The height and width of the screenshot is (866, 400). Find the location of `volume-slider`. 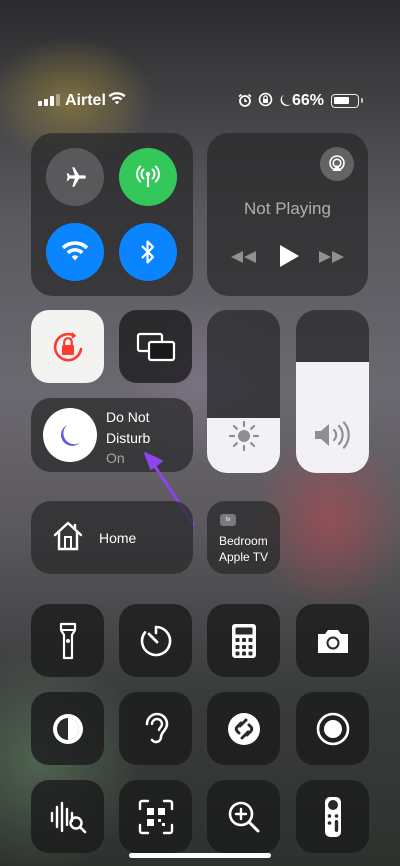

volume-slider is located at coordinates (332, 391).